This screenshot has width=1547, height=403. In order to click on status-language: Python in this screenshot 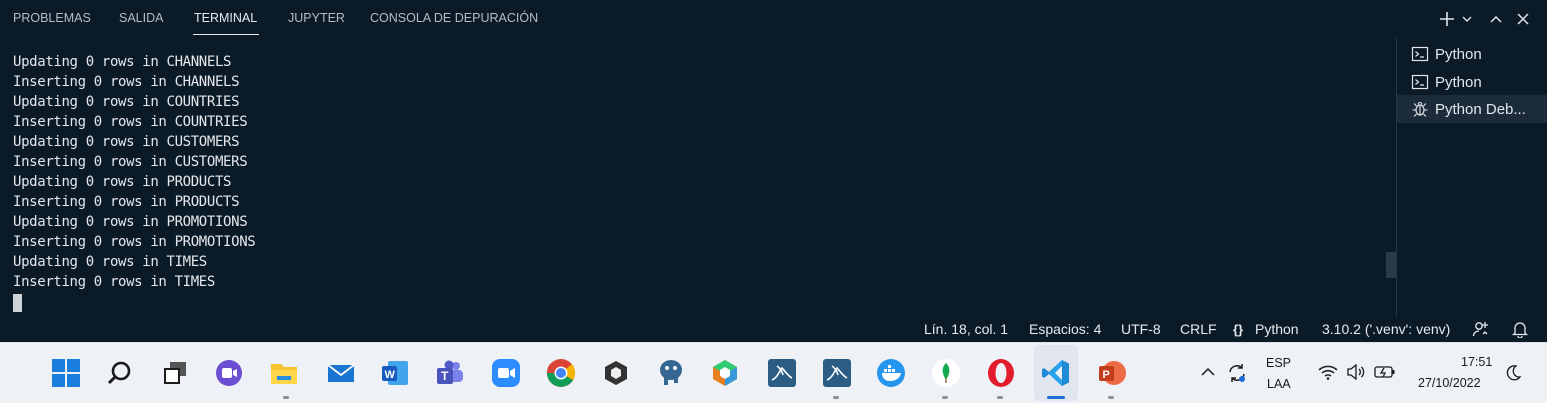, I will do `click(1277, 329)`.